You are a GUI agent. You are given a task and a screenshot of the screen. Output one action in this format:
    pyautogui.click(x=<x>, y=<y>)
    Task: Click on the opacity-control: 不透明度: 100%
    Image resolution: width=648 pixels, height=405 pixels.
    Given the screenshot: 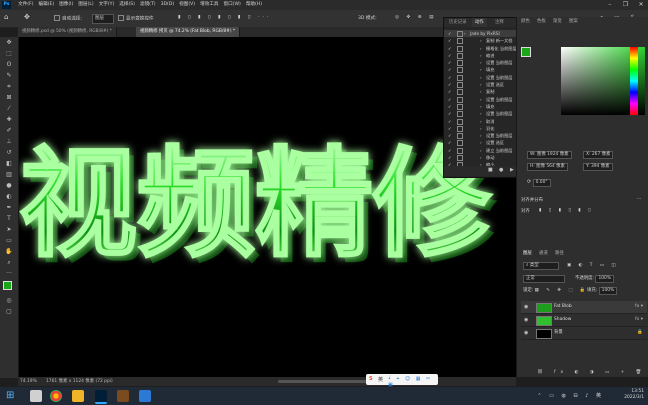 What is the action you would take?
    pyautogui.click(x=595, y=279)
    